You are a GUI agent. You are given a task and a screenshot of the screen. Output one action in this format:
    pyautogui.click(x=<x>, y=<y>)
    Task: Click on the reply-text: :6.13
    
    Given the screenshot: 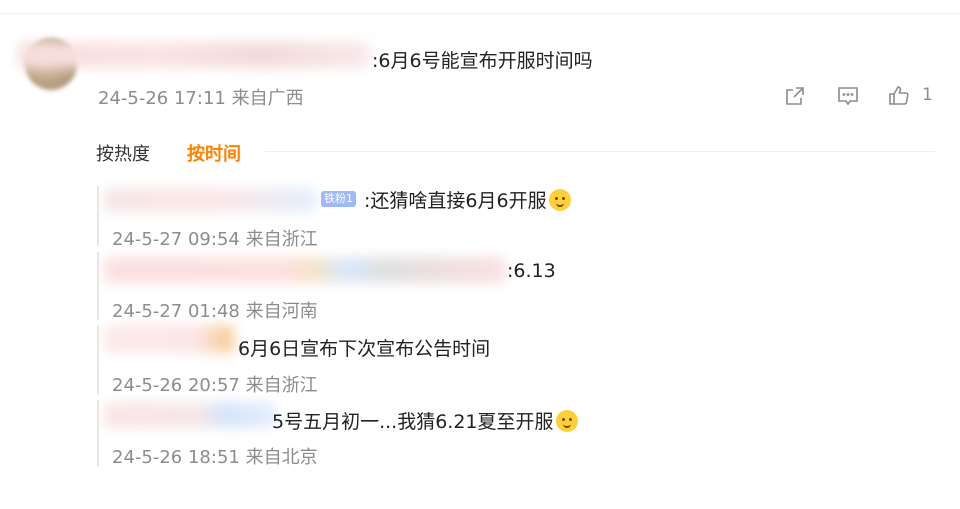 What is the action you would take?
    pyautogui.click(x=531, y=271)
    